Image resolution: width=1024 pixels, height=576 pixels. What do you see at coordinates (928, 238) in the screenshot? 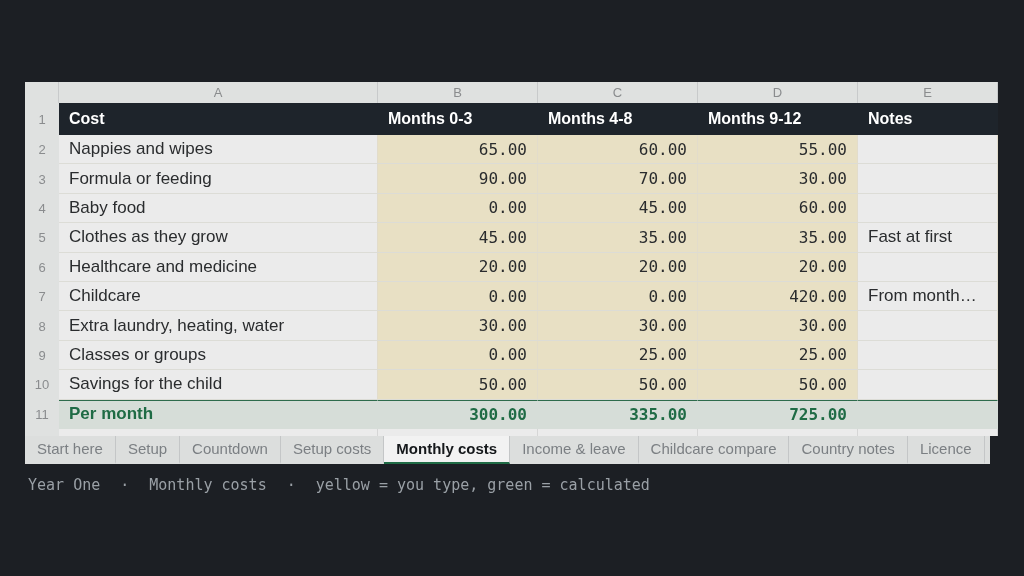
I see `note-cell: Fast at first` at bounding box center [928, 238].